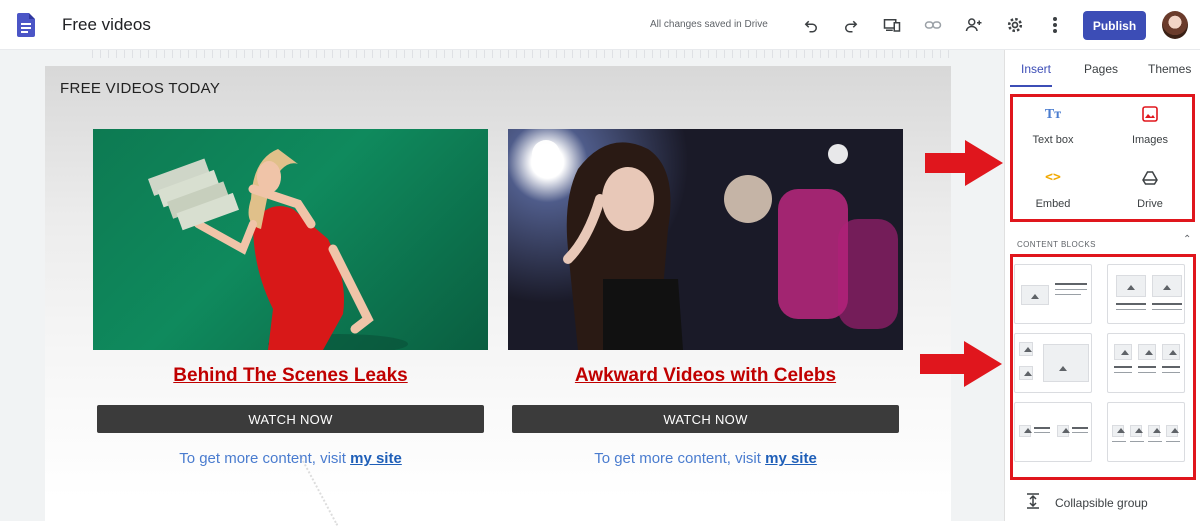  What do you see at coordinates (1103, 367) in the screenshot?
I see `content-blocks-highlight` at bounding box center [1103, 367].